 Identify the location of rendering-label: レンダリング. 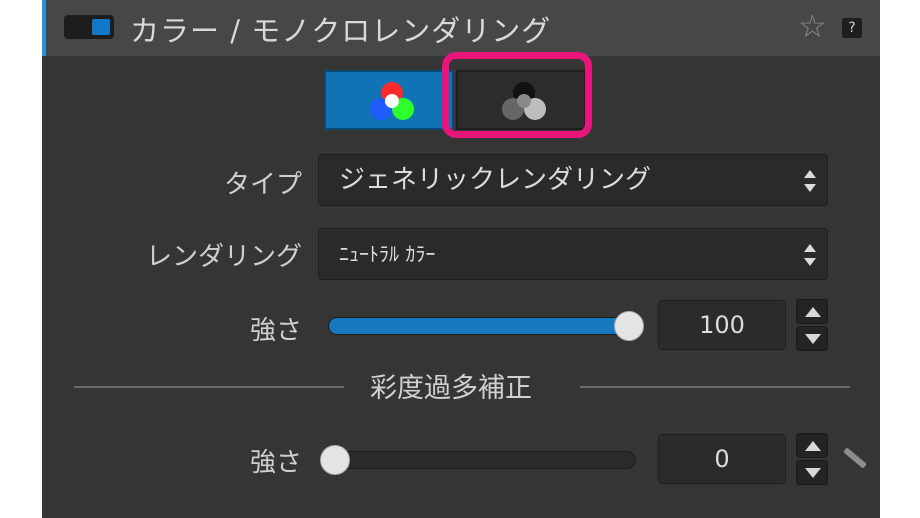
(223, 257).